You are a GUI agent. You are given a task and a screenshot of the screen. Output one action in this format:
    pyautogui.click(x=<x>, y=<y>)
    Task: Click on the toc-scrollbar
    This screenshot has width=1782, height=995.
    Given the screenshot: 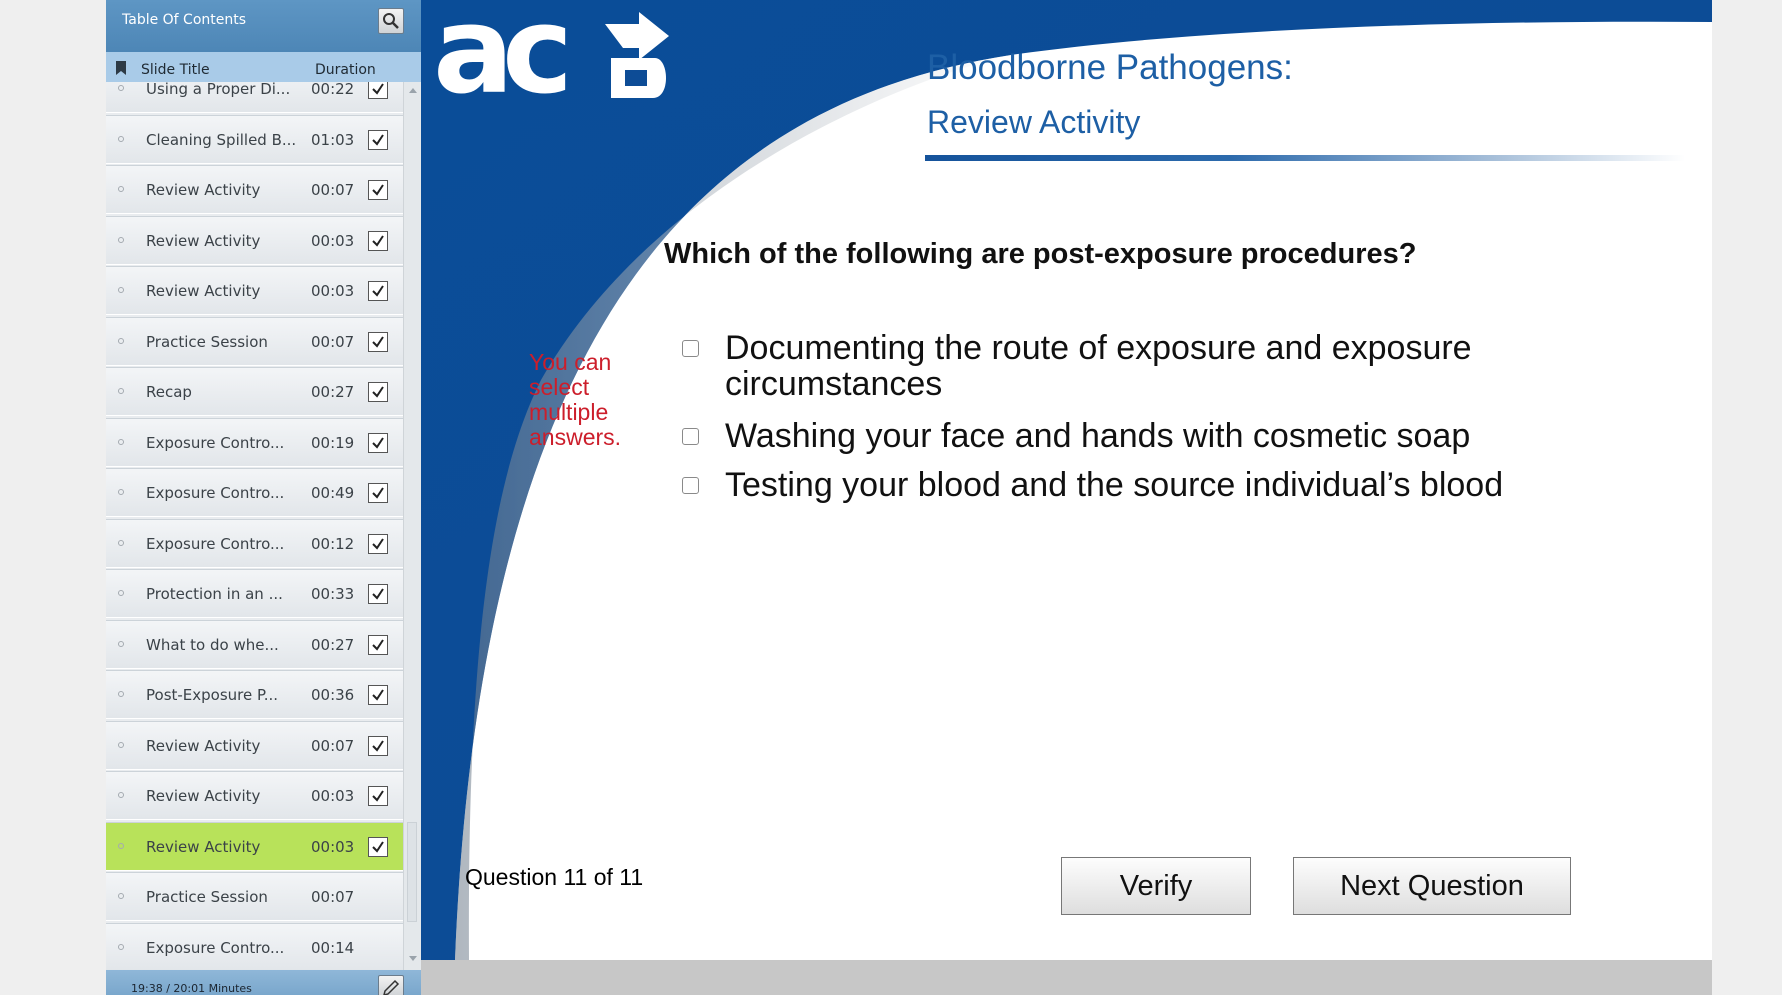 What is the action you would take?
    pyautogui.click(x=412, y=526)
    